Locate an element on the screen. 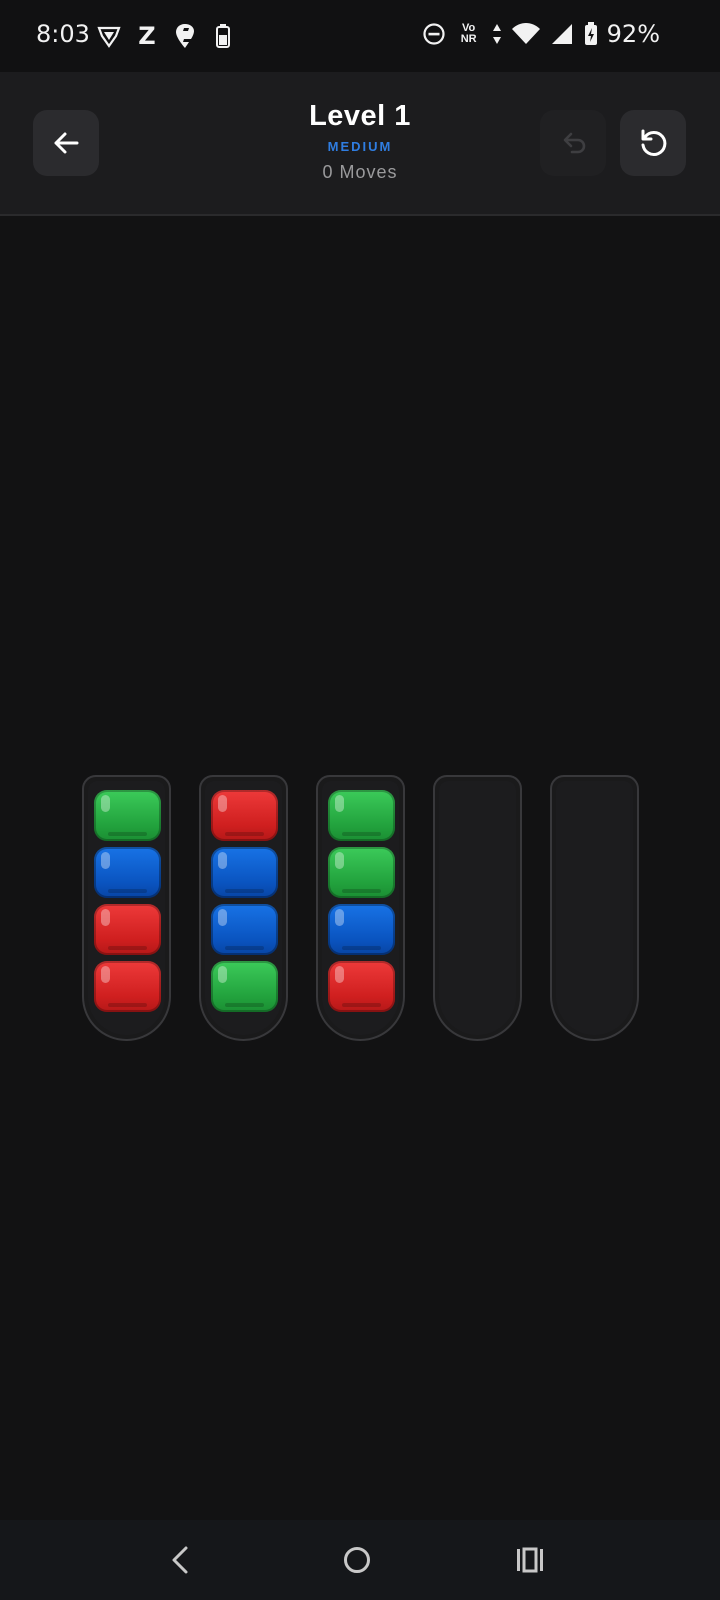  moves-counter: 0 Moves is located at coordinates (360, 172).